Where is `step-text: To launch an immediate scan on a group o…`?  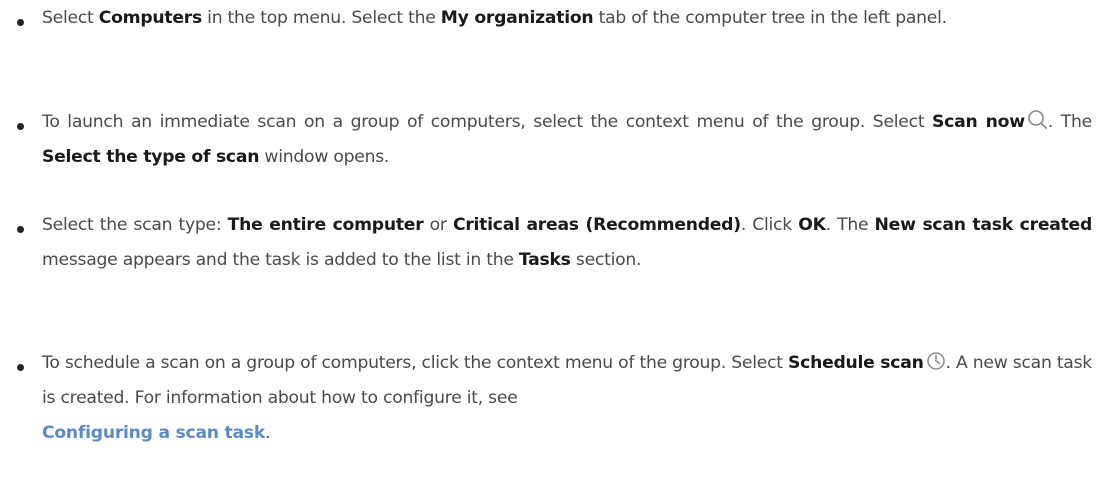 step-text: To launch an immediate scan on a group o… is located at coordinates (567, 140).